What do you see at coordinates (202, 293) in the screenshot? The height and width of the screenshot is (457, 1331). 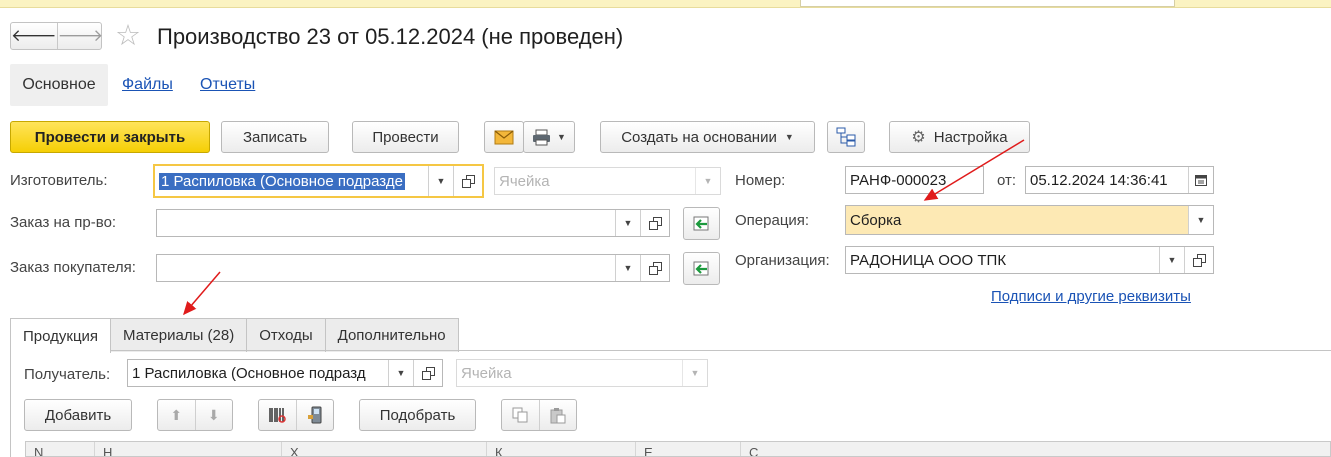 I see `annotation-arrow-materials` at bounding box center [202, 293].